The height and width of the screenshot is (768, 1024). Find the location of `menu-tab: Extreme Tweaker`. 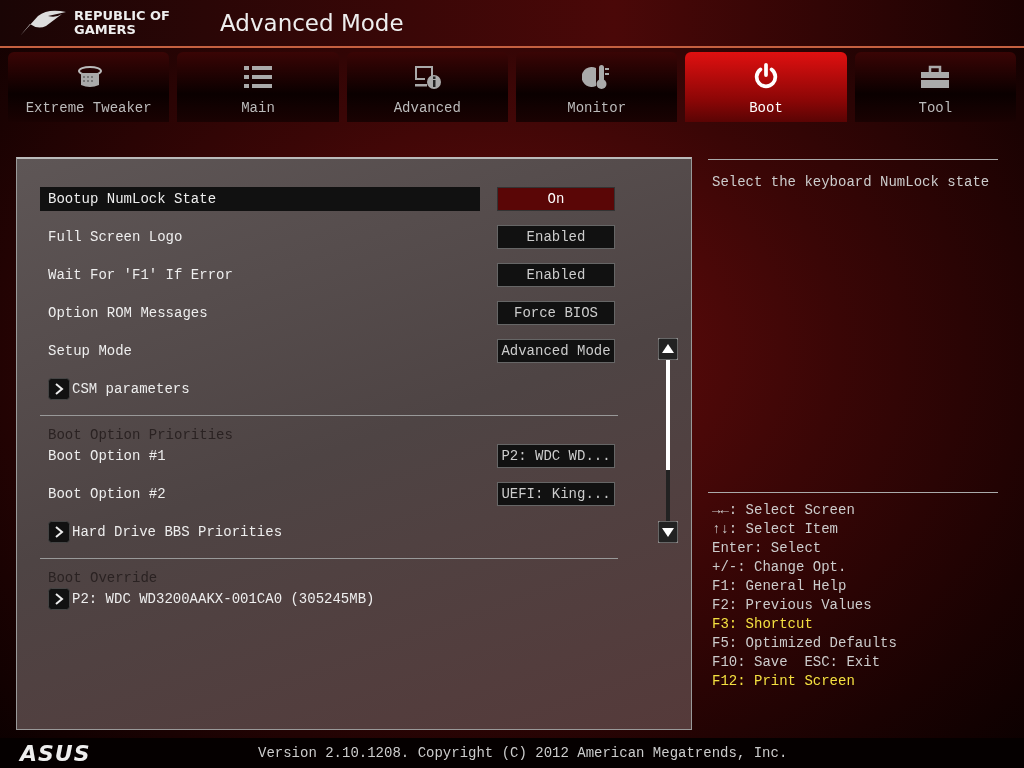

menu-tab: Extreme Tweaker is located at coordinates (89, 87).